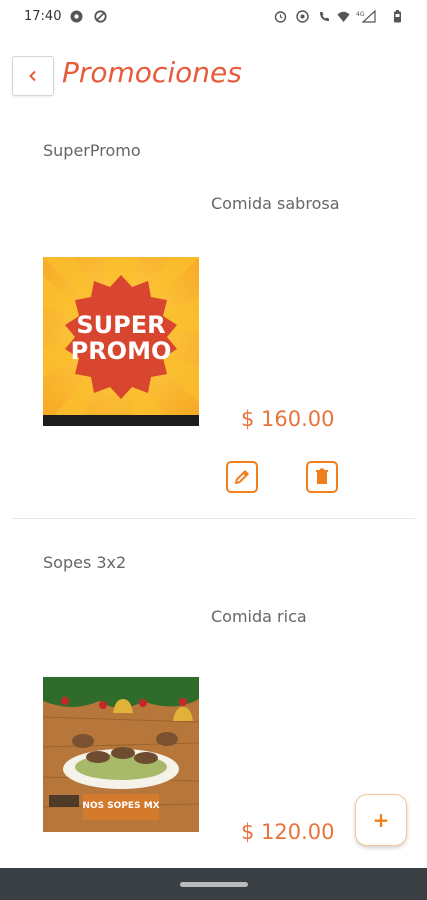 This screenshot has height=900, width=427. I want to click on add-promotion-button: +, so click(381, 820).